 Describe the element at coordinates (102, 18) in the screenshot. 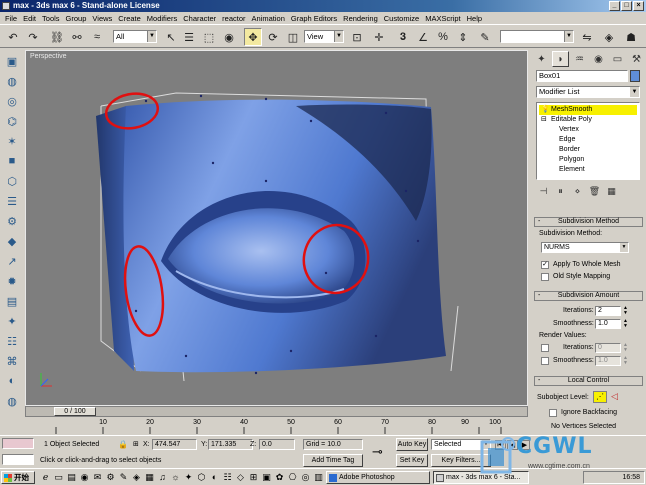

I see `menu-views: Views` at that location.